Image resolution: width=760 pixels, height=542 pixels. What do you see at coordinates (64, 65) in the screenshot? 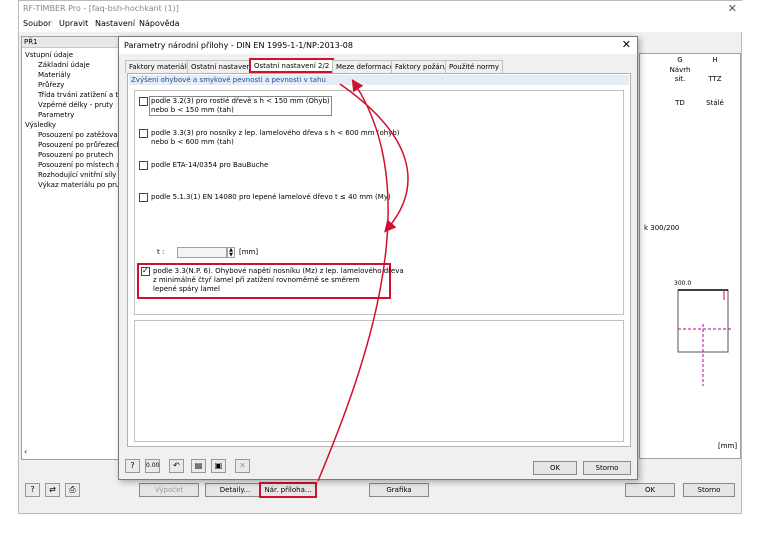
I see `tree-item-zakladni: Základní údaje` at bounding box center [64, 65].